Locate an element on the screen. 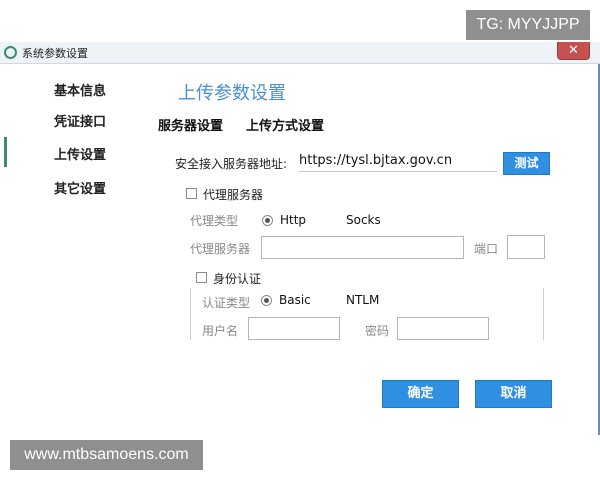  close-button: ✕ is located at coordinates (573, 51).